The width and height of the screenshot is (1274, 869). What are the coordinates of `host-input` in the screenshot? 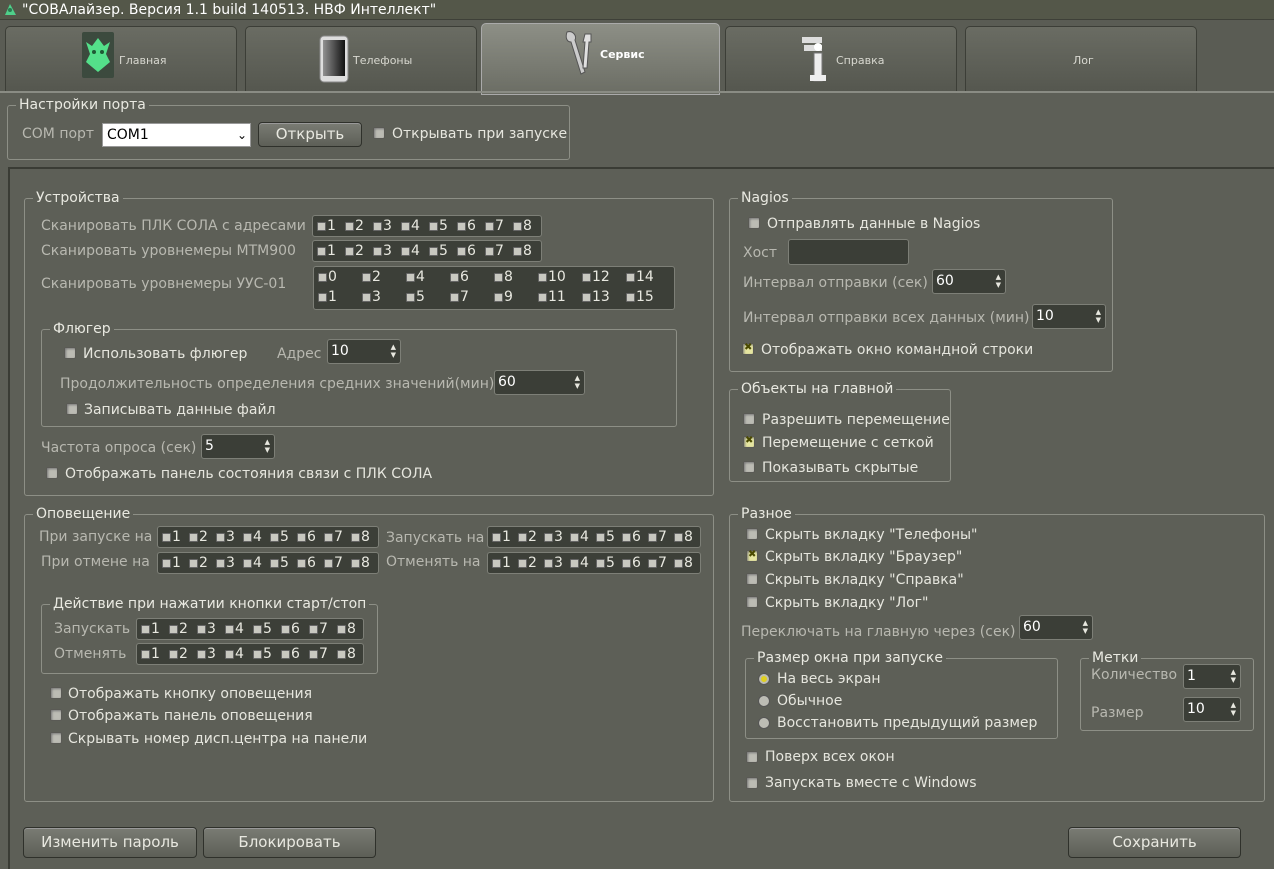 It's located at (848, 252).